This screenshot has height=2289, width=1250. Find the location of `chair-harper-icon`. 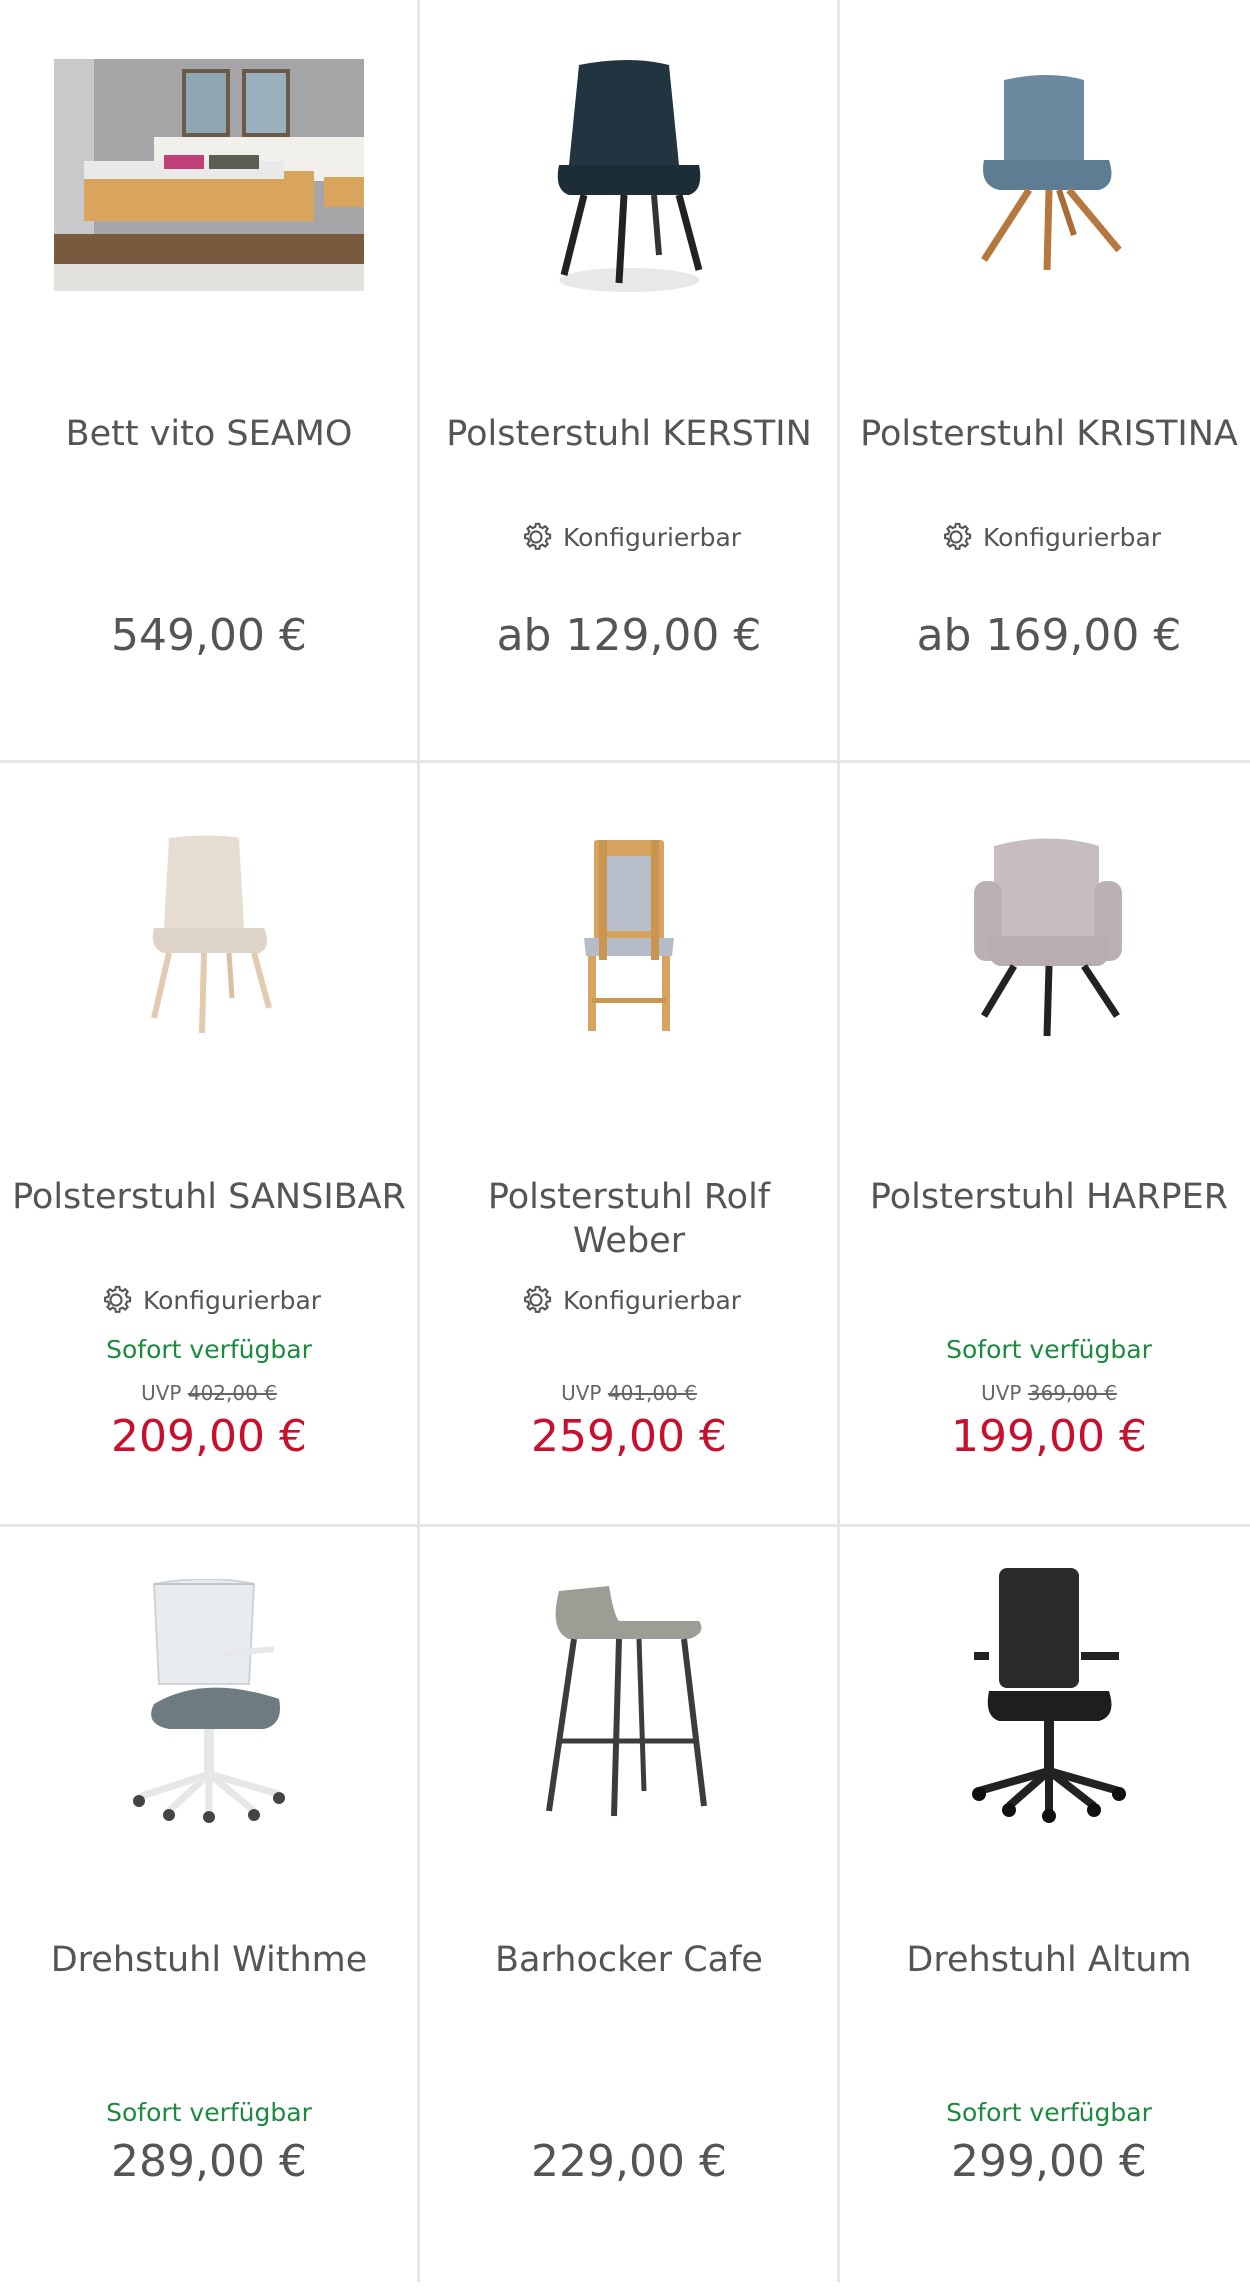

chair-harper-icon is located at coordinates (1048, 937).